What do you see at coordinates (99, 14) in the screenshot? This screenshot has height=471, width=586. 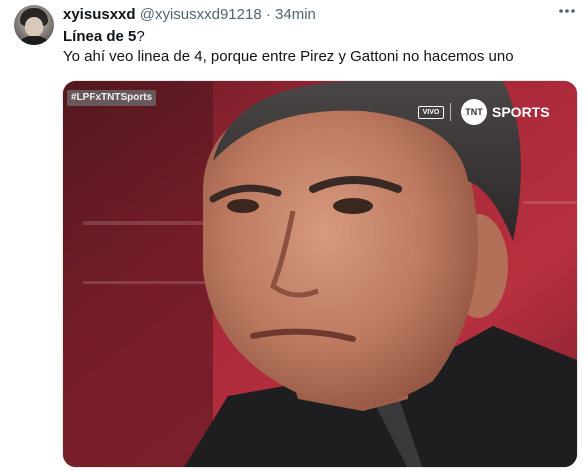 I see `display-name: xyisusxxd` at bounding box center [99, 14].